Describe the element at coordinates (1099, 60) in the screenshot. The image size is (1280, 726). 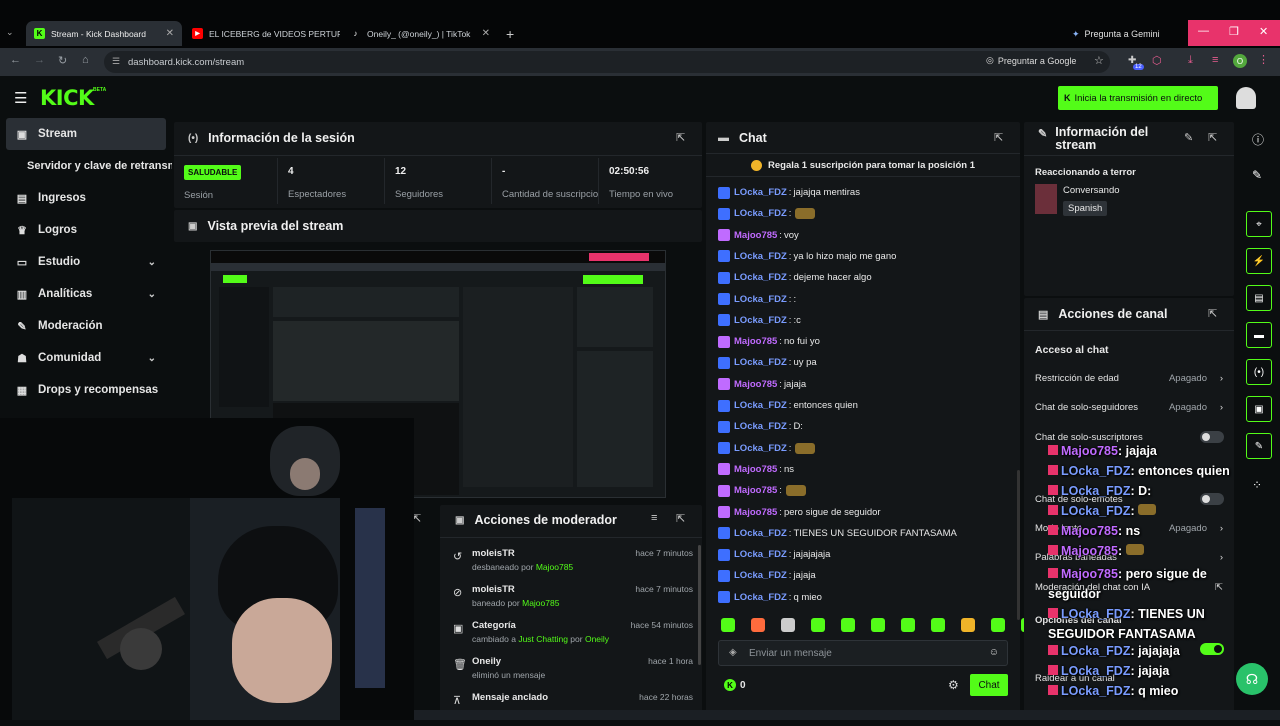
I see `bookmark-star-icon: ☆` at that location.